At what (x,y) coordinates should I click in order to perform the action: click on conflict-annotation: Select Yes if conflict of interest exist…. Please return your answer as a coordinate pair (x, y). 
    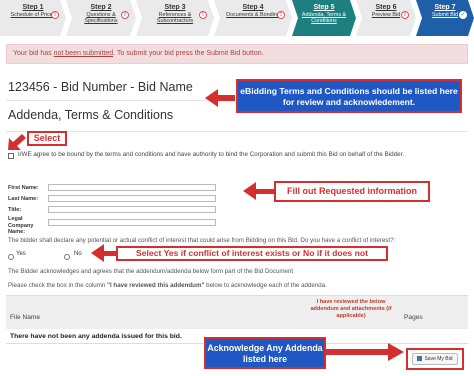
    Looking at the image, I should click on (252, 253).